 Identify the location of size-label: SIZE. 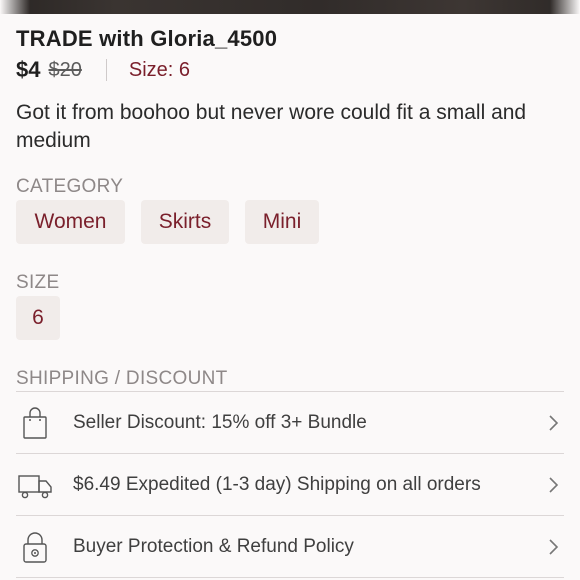
(38, 282).